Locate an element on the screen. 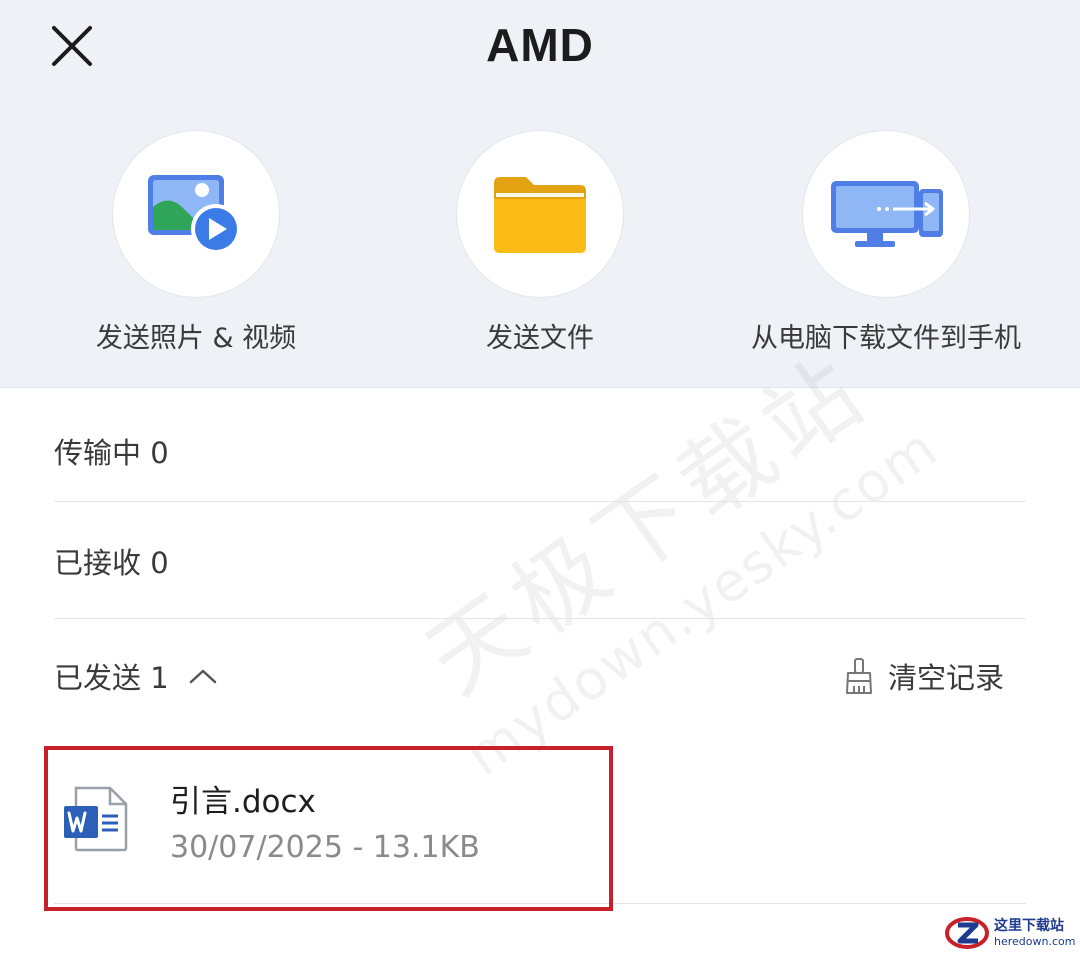  action-label-file: 发送文件 is located at coordinates (540, 338).